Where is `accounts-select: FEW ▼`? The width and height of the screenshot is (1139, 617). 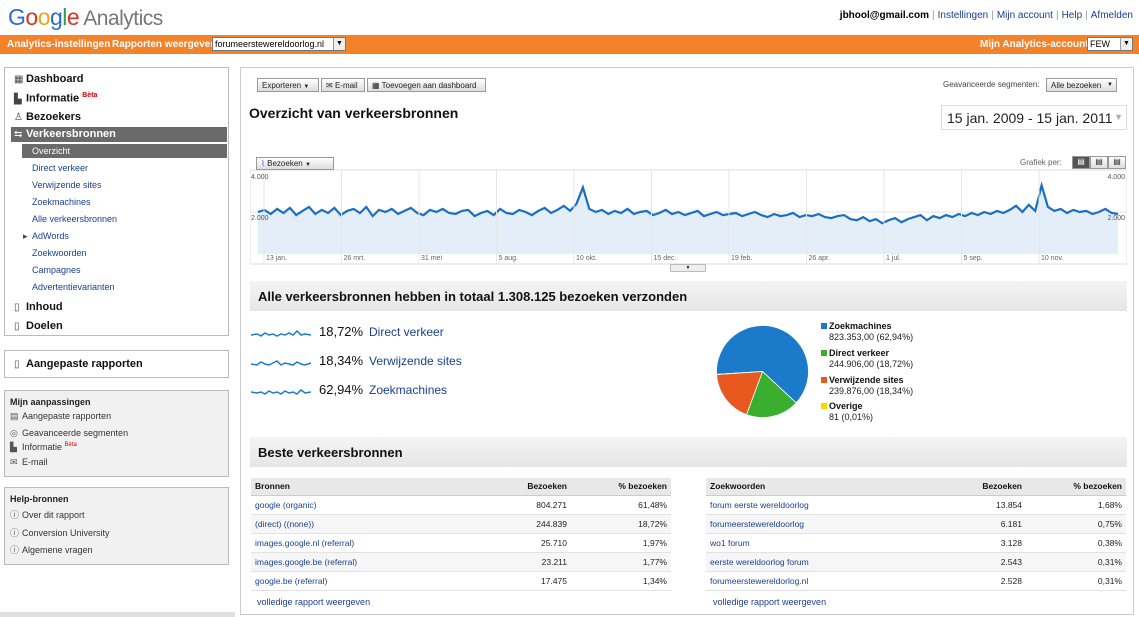 accounts-select: FEW ▼ is located at coordinates (1110, 44).